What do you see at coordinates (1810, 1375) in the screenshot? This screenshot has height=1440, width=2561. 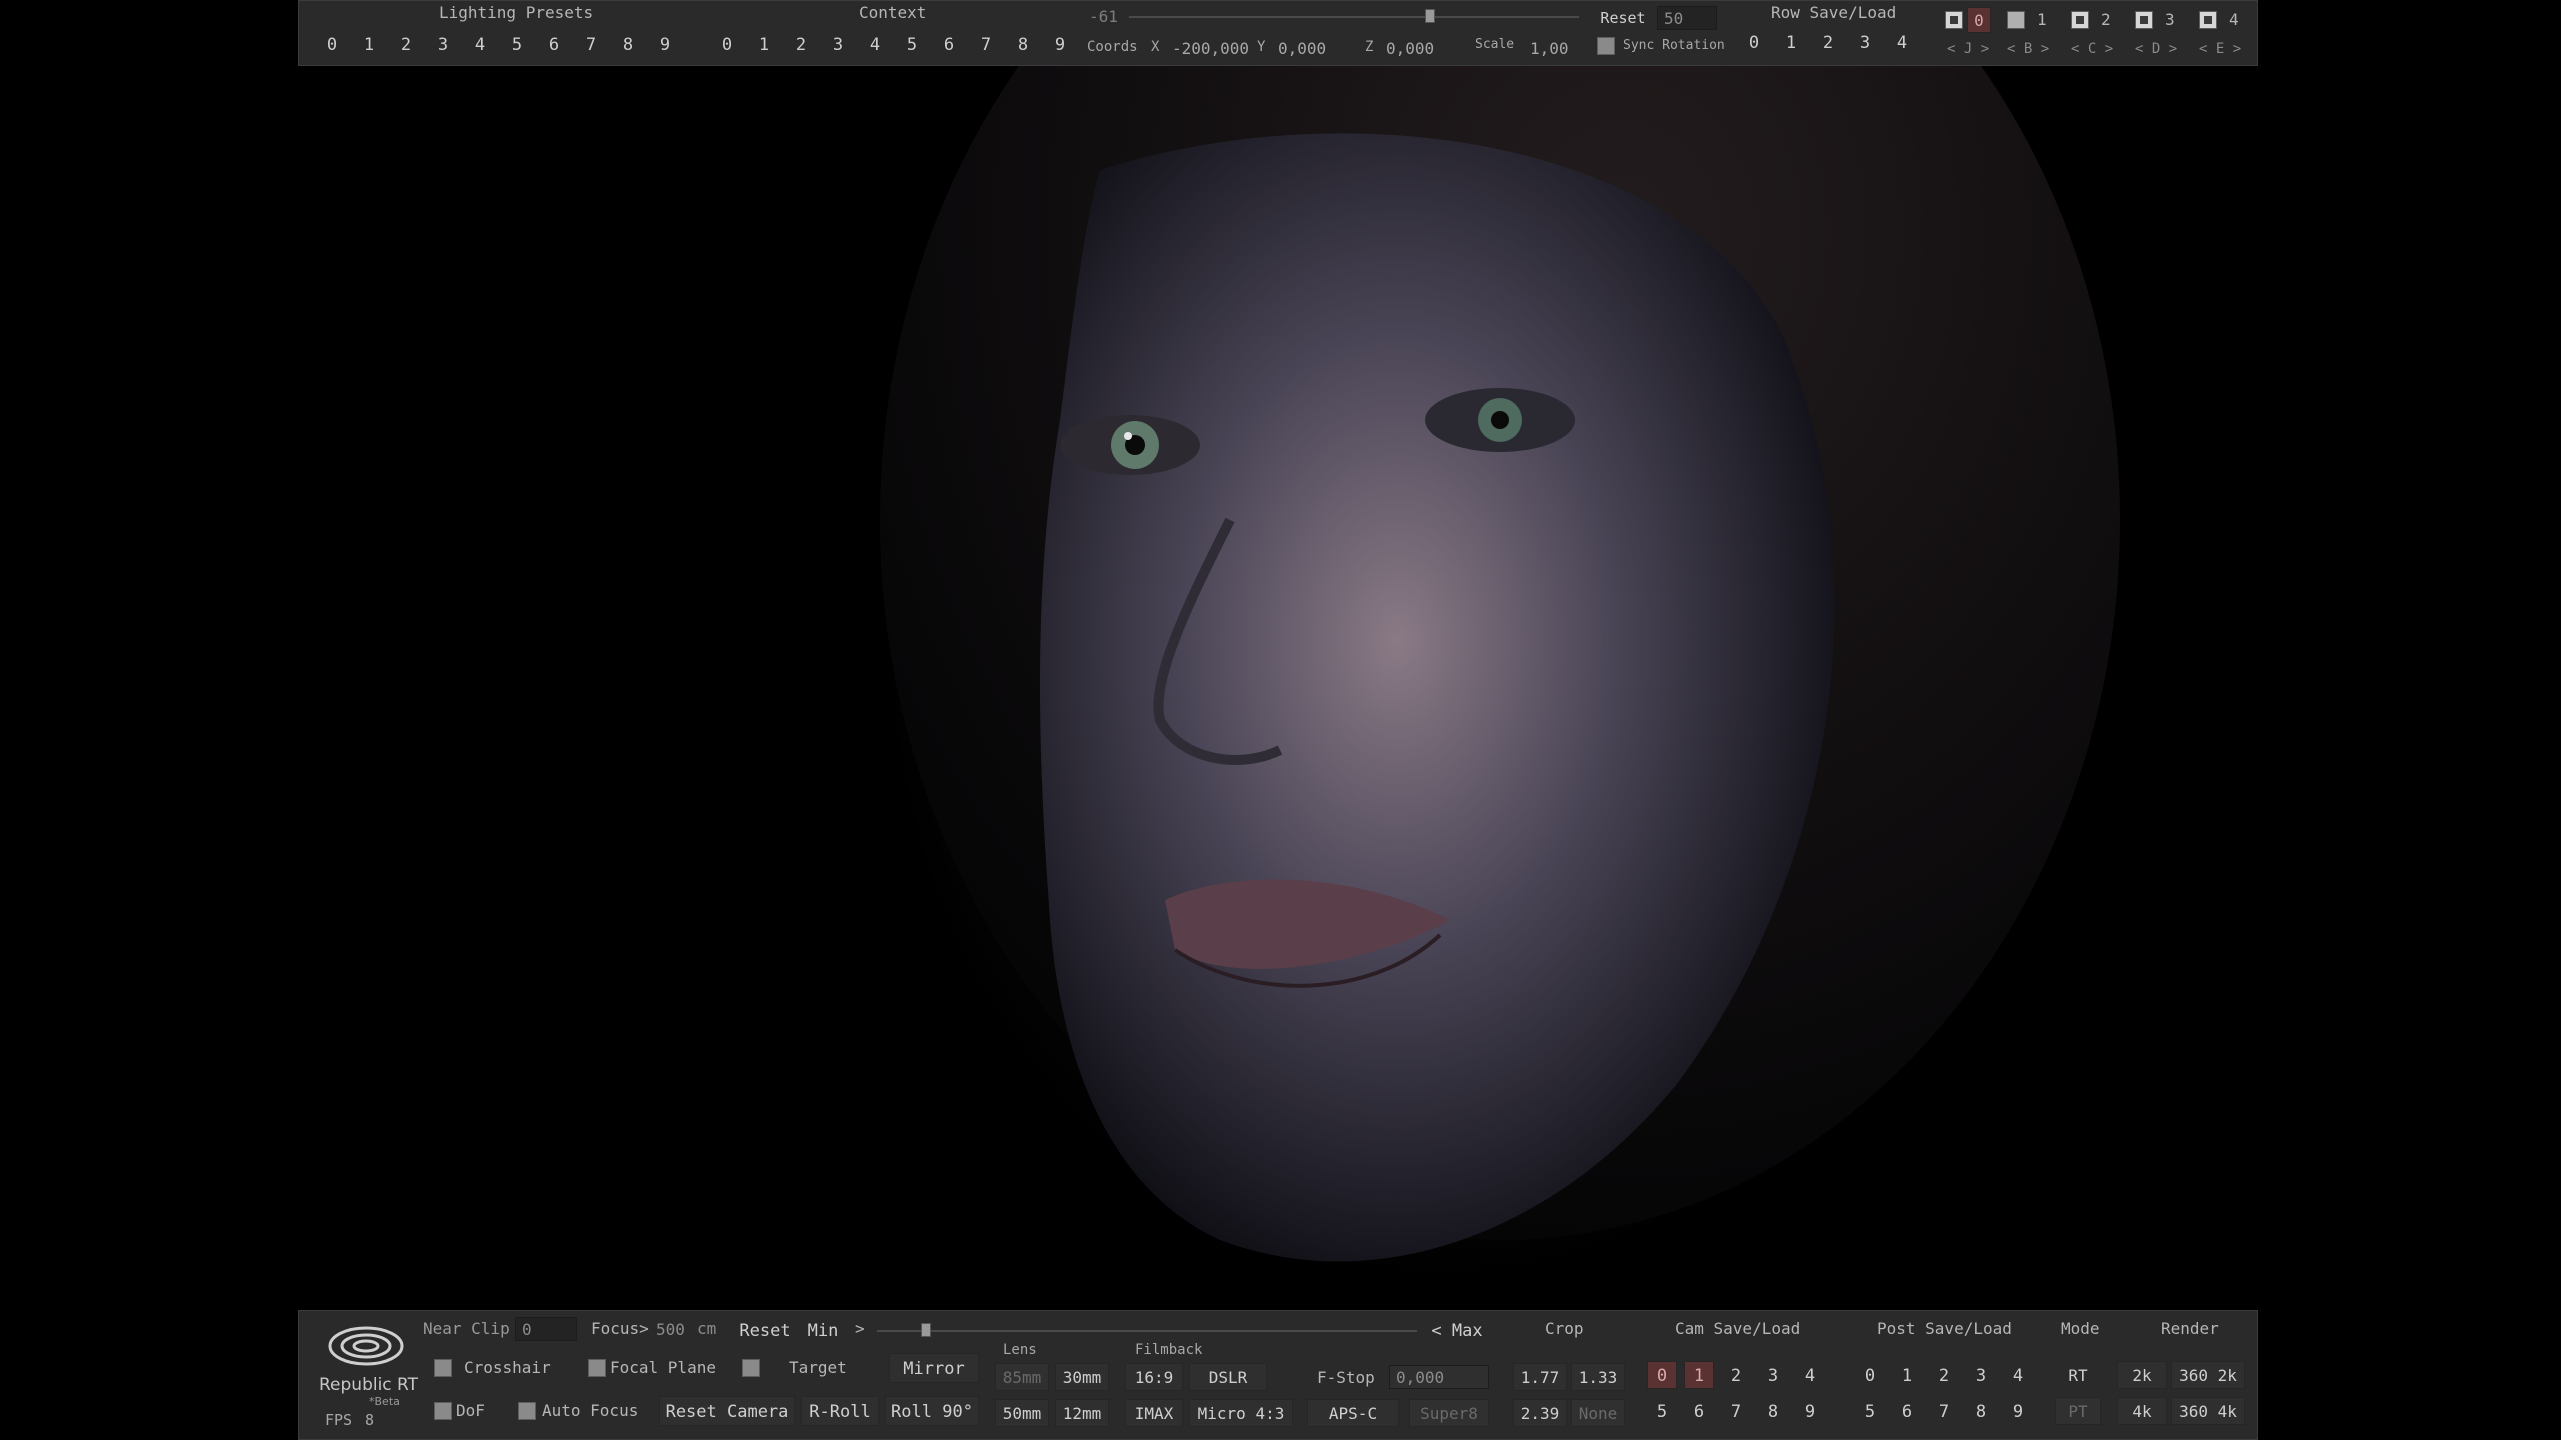 I see `cam-slot-4: 4` at bounding box center [1810, 1375].